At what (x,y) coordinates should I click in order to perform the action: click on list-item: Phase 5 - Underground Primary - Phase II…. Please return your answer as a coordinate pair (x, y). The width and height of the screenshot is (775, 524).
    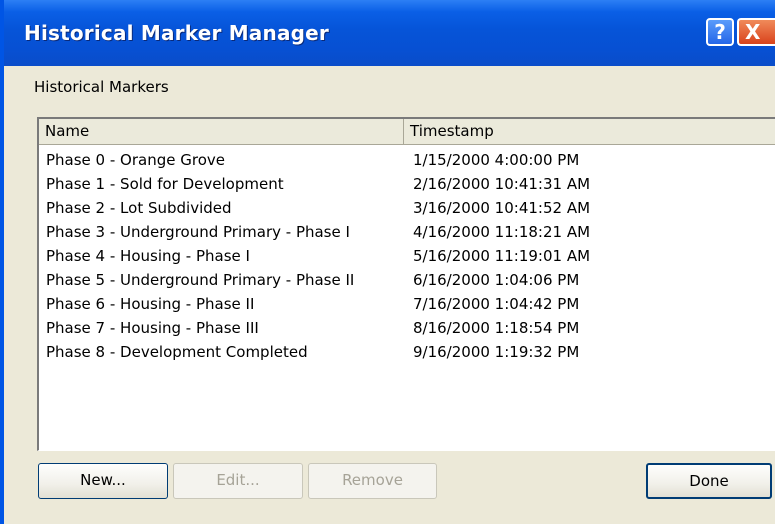
    Looking at the image, I should click on (407, 281).